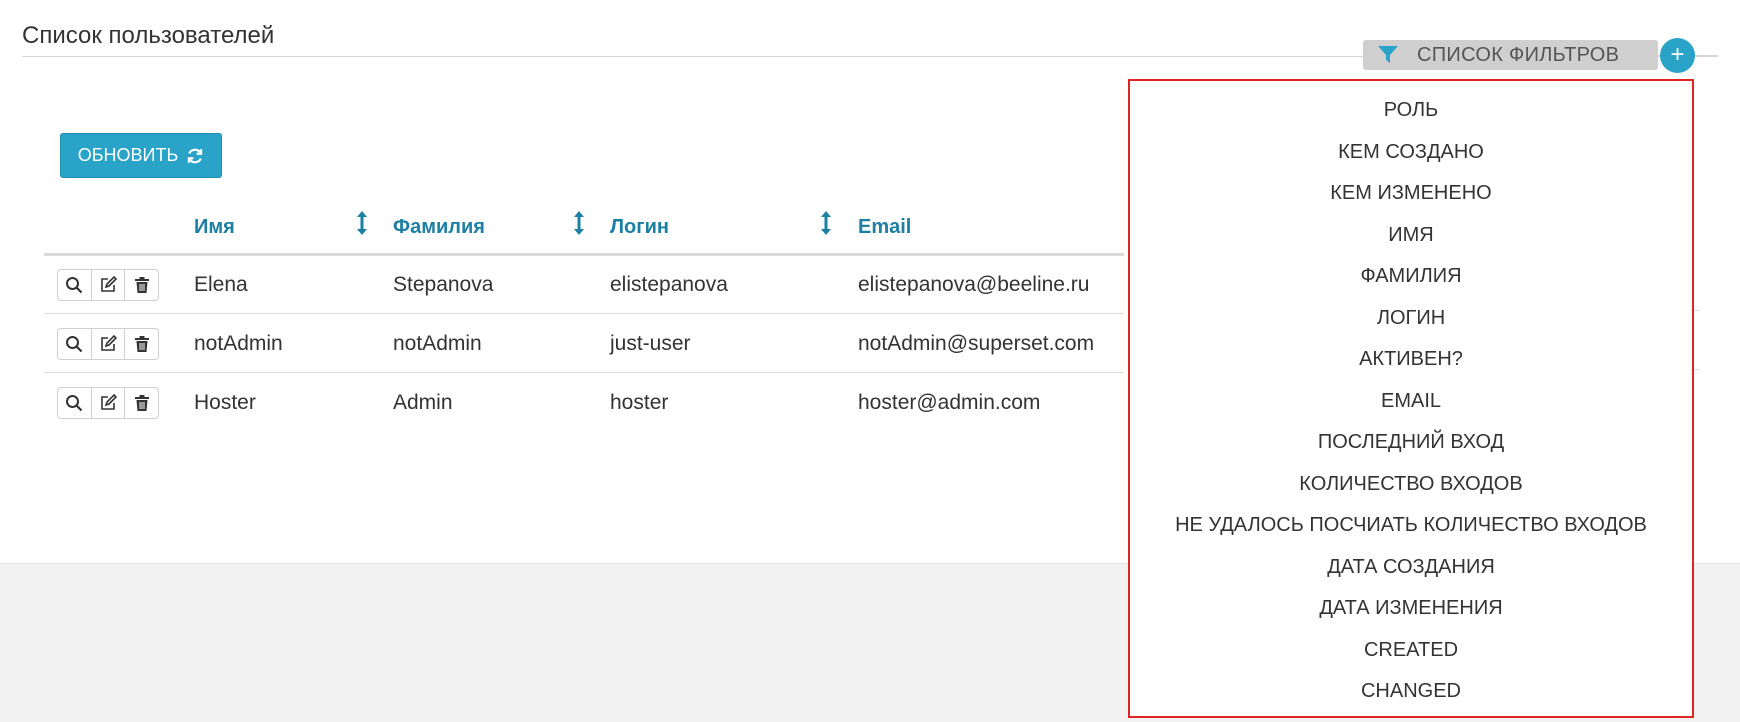 Image resolution: width=1740 pixels, height=722 pixels. Describe the element at coordinates (1411, 235) in the screenshot. I see `filter-option-first-name: ИМЯ` at that location.